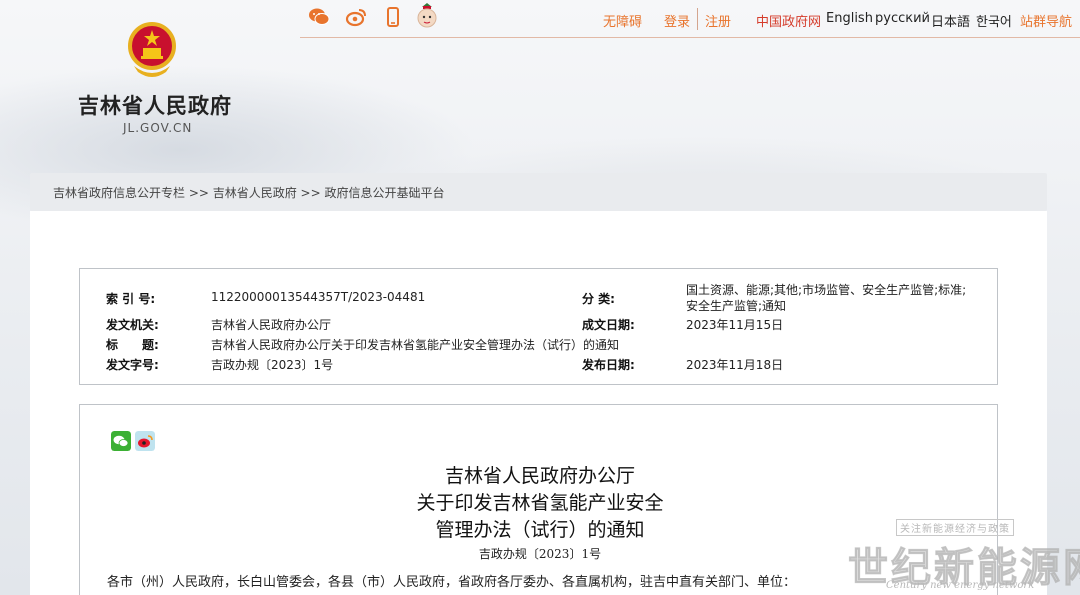  What do you see at coordinates (319, 17) in the screenshot?
I see `wechat-icon` at bounding box center [319, 17].